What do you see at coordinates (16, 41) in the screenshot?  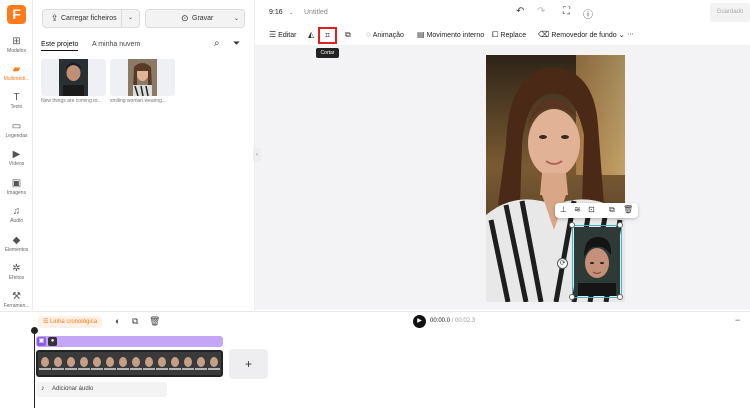 I see `templates-icon: ⊞` at bounding box center [16, 41].